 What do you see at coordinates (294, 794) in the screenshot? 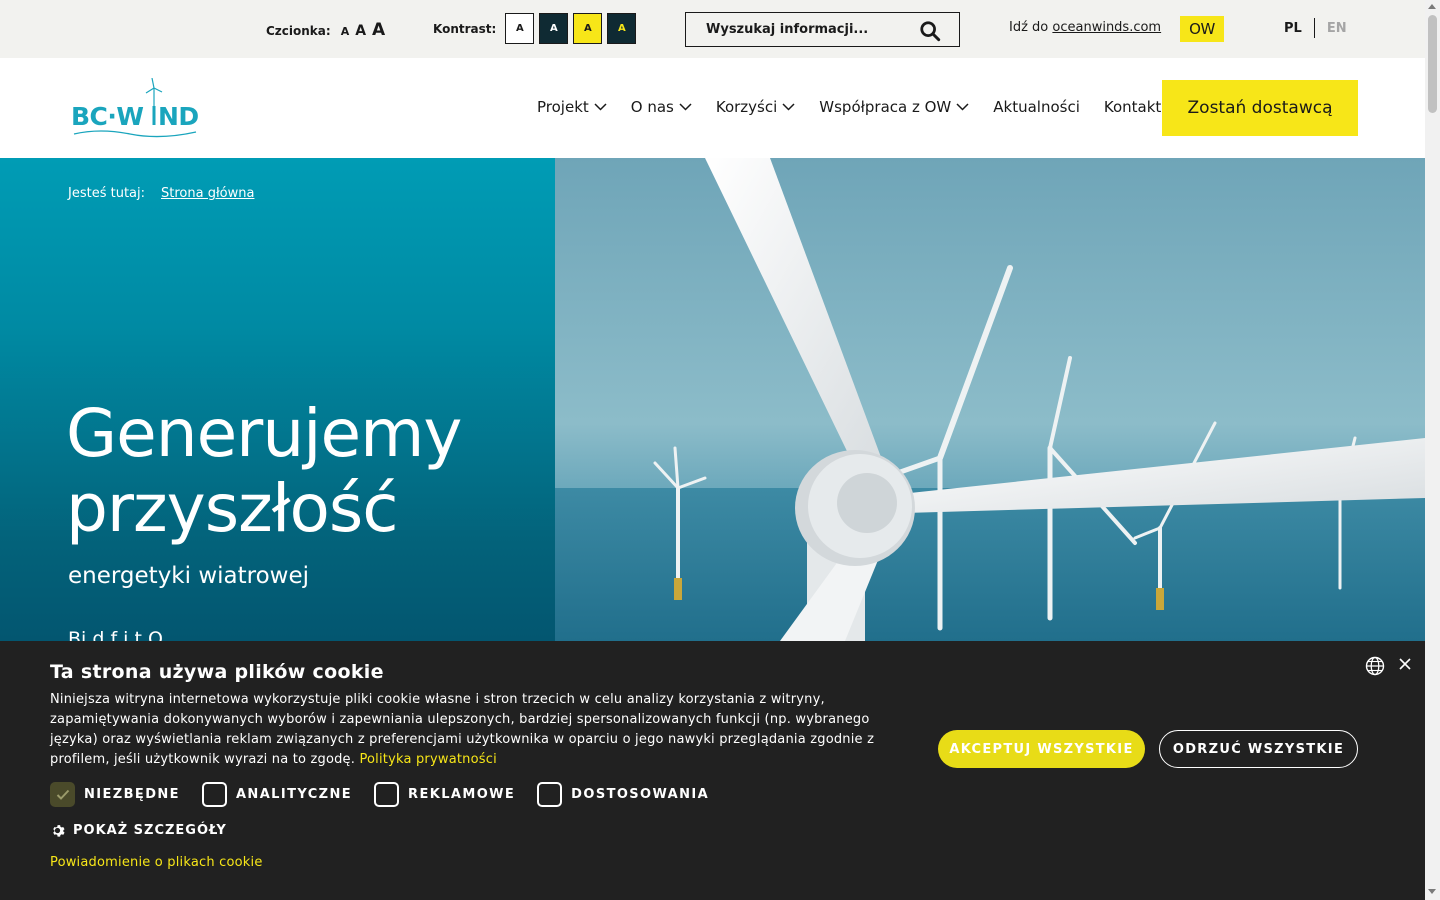
I see `analytics-label: ANALITYCZNE` at bounding box center [294, 794].